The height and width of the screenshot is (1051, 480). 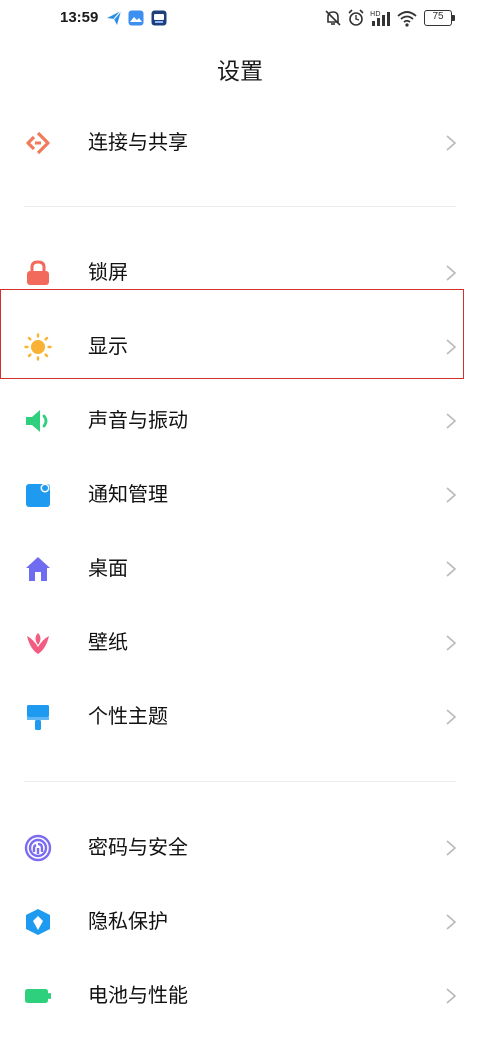 I want to click on svg-text: HD, so click(x=375, y=14).